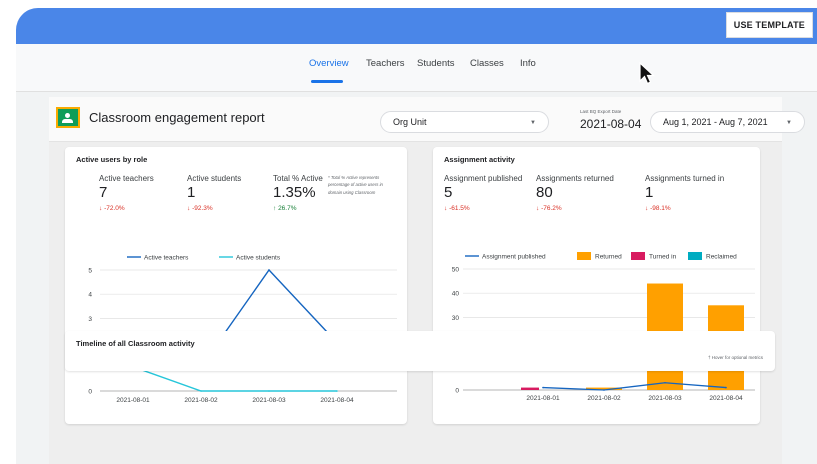 This screenshot has height=464, width=817. I want to click on legend-label: Returned, so click(608, 257).